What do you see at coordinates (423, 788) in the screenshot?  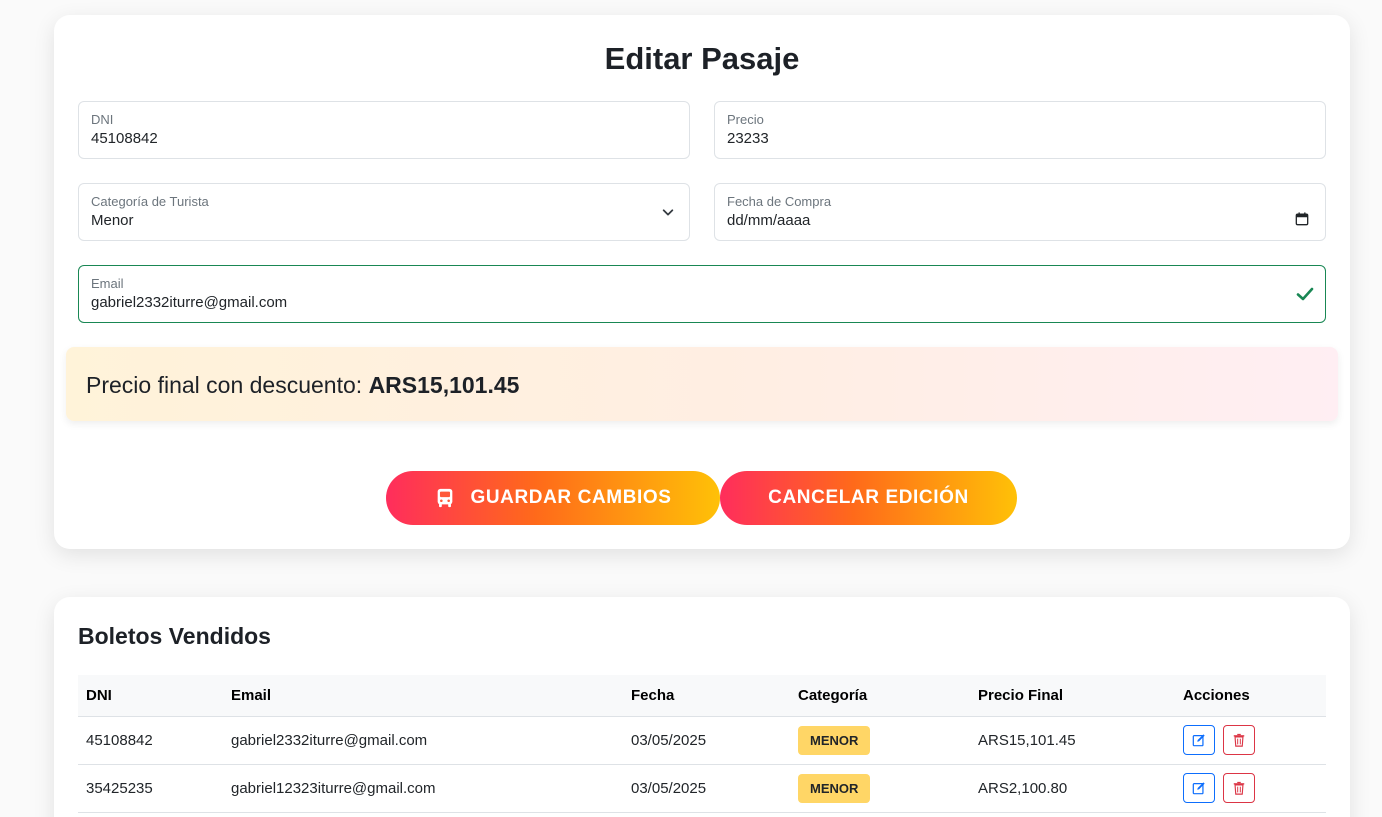 I see `cell-email: gabriel12323iturre@gmail.com` at bounding box center [423, 788].